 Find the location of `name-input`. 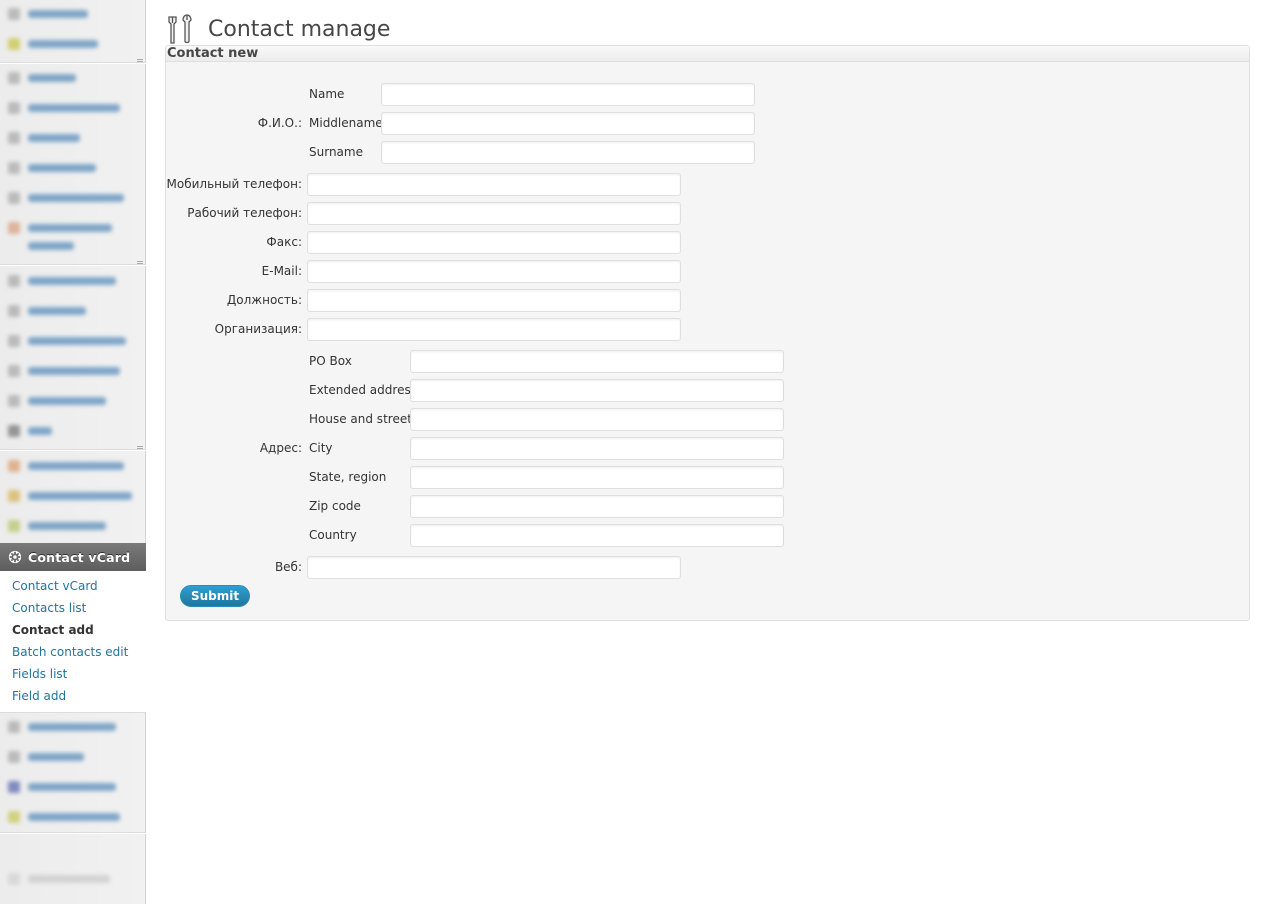

name-input is located at coordinates (568, 94).